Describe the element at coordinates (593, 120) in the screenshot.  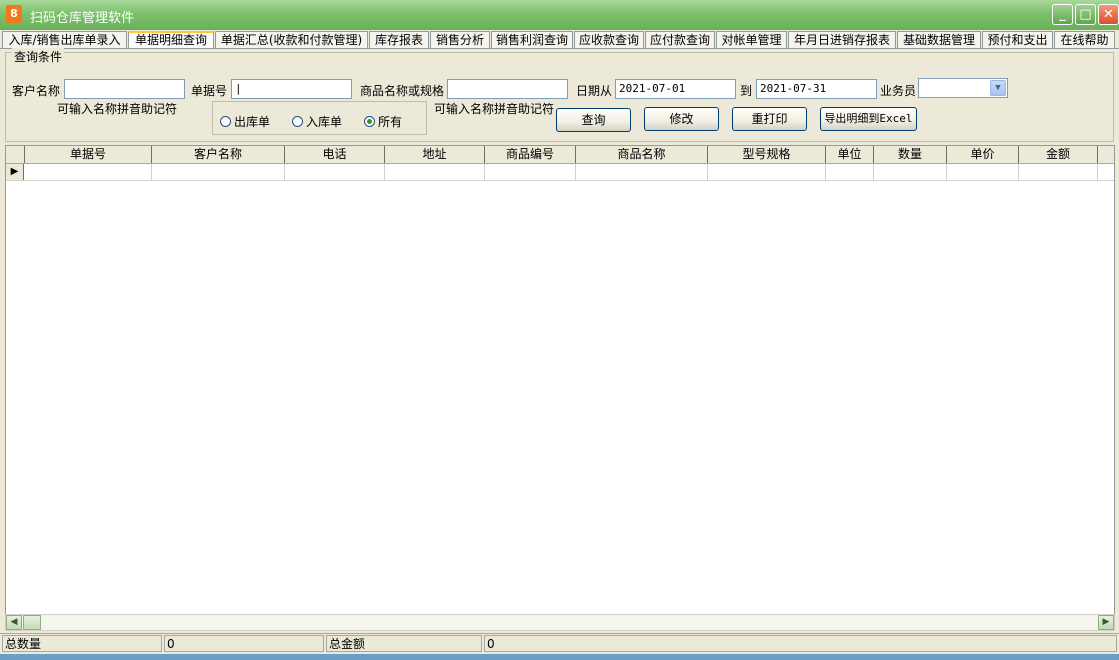
I see `search-button: 查询` at that location.